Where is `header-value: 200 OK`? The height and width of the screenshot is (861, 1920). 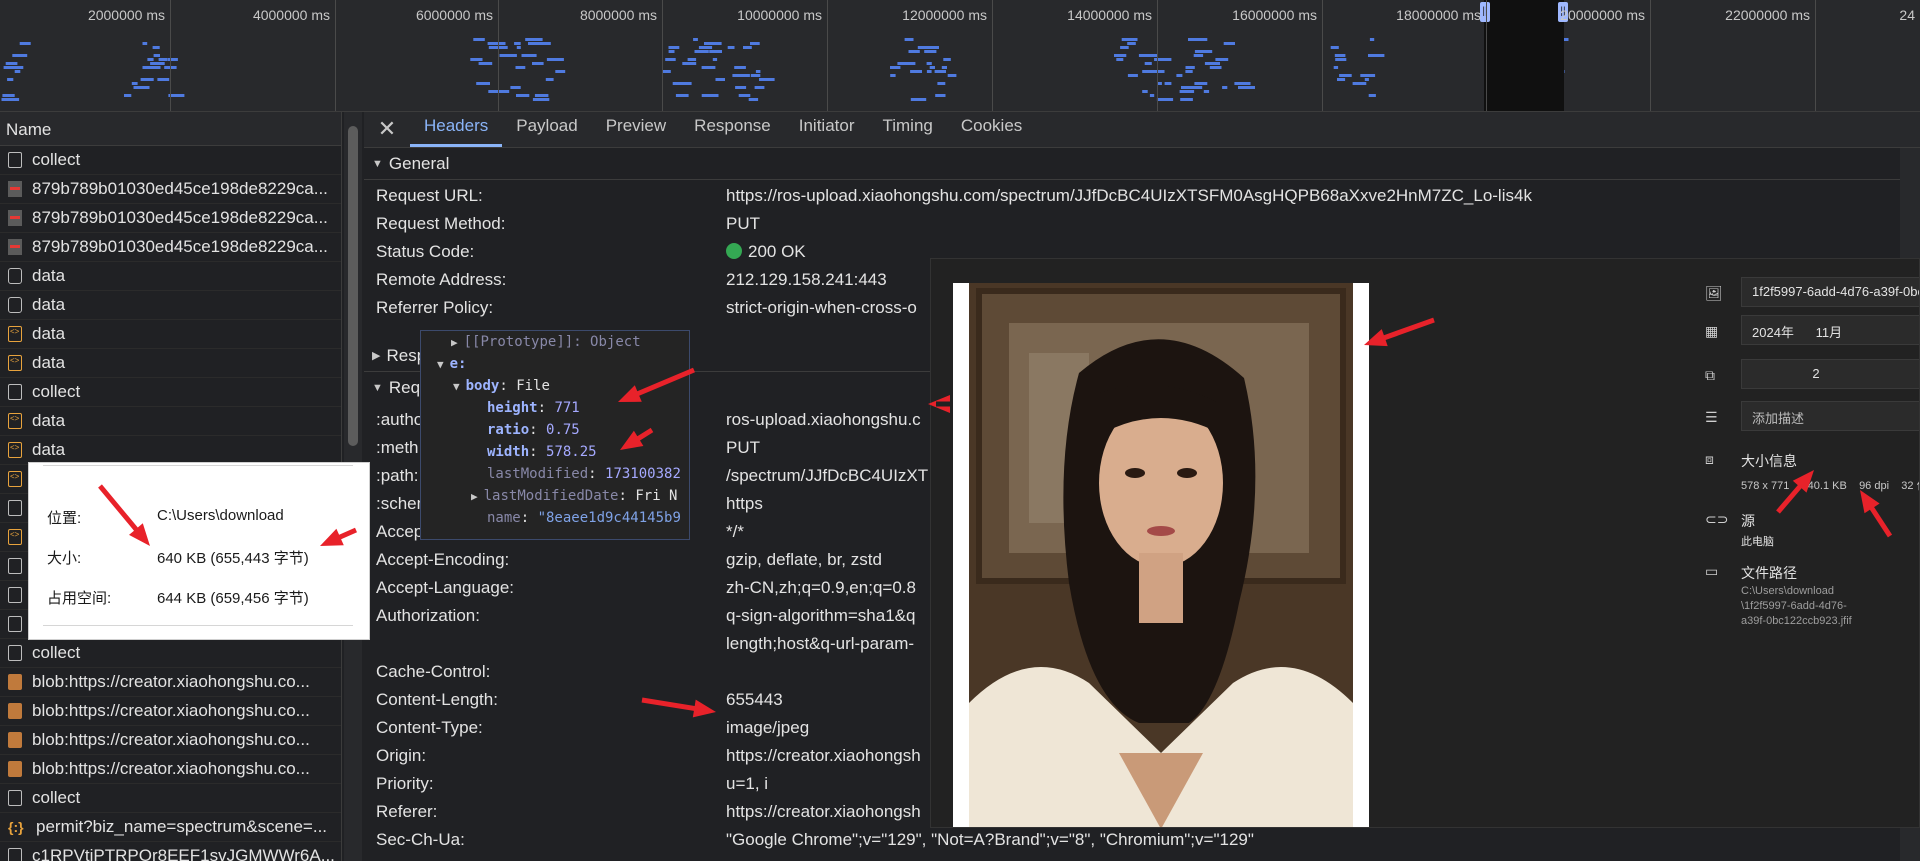
header-value: 200 OK is located at coordinates (766, 252).